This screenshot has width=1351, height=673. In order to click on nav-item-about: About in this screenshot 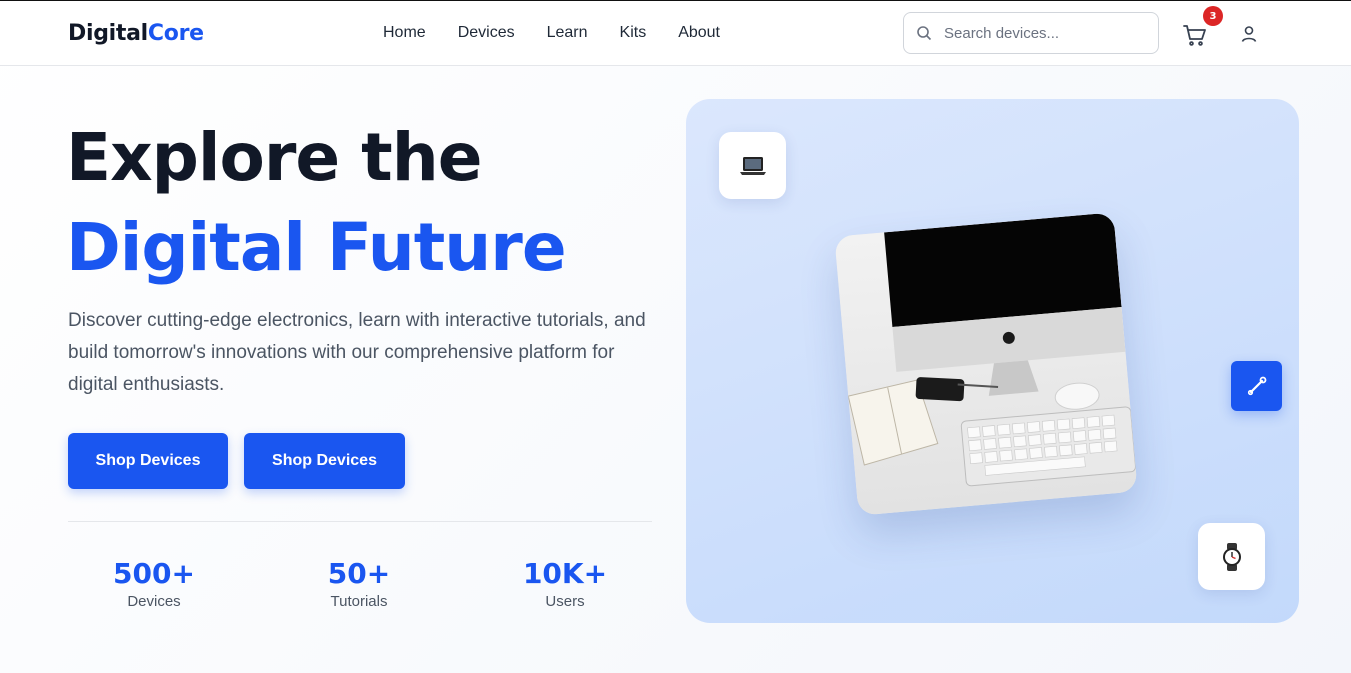, I will do `click(699, 33)`.